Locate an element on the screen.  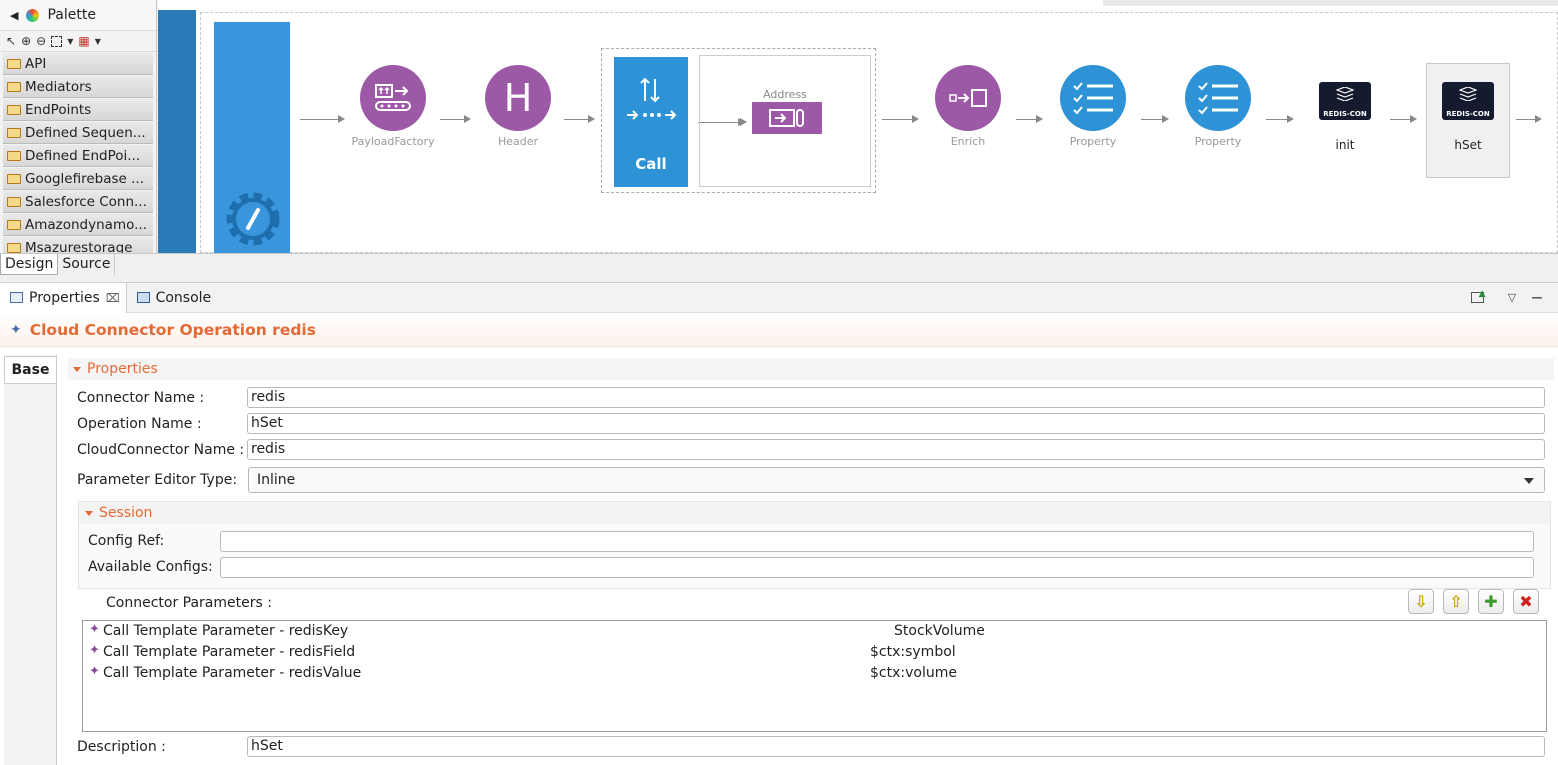
property-icon is located at coordinates (1093, 98).